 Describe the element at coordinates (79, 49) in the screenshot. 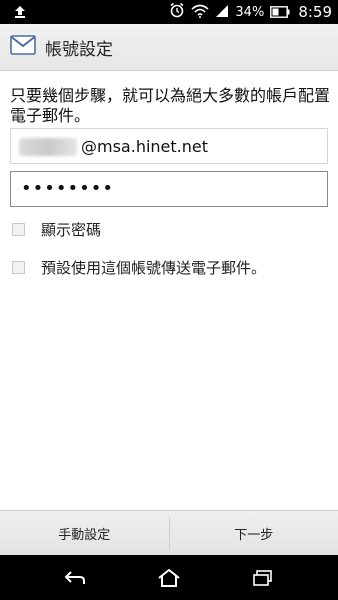

I see `page-title: 帳號設定` at that location.